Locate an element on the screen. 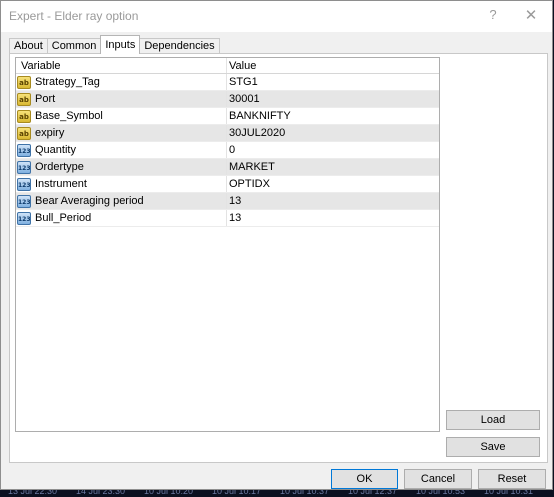  value-cell: BANKNIFTY is located at coordinates (333, 116).